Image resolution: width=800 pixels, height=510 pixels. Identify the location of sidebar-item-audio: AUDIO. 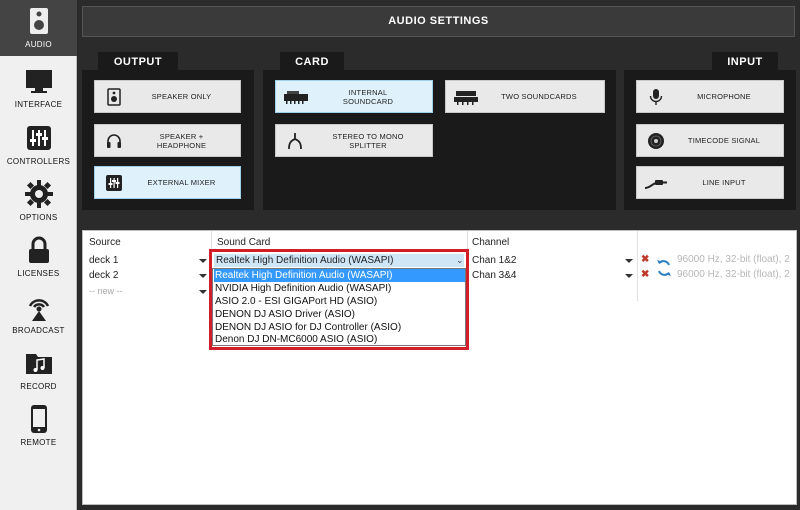
(38, 28).